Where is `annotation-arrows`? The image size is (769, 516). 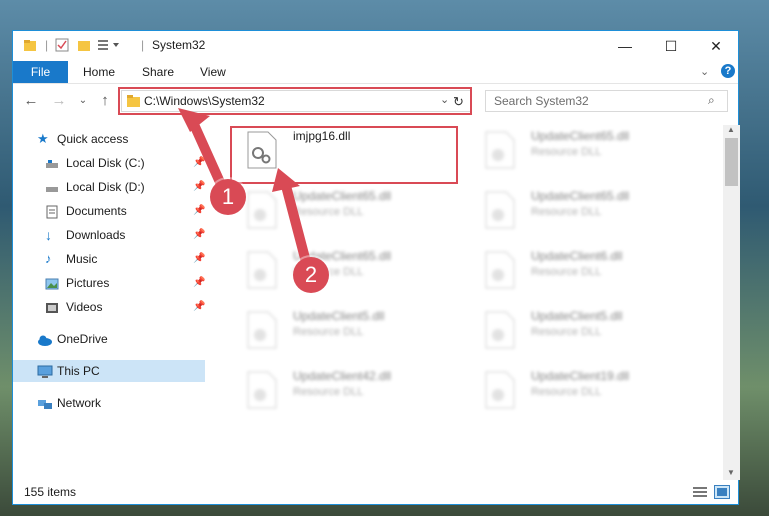
annotation-arrows is located at coordinates (244, 187).